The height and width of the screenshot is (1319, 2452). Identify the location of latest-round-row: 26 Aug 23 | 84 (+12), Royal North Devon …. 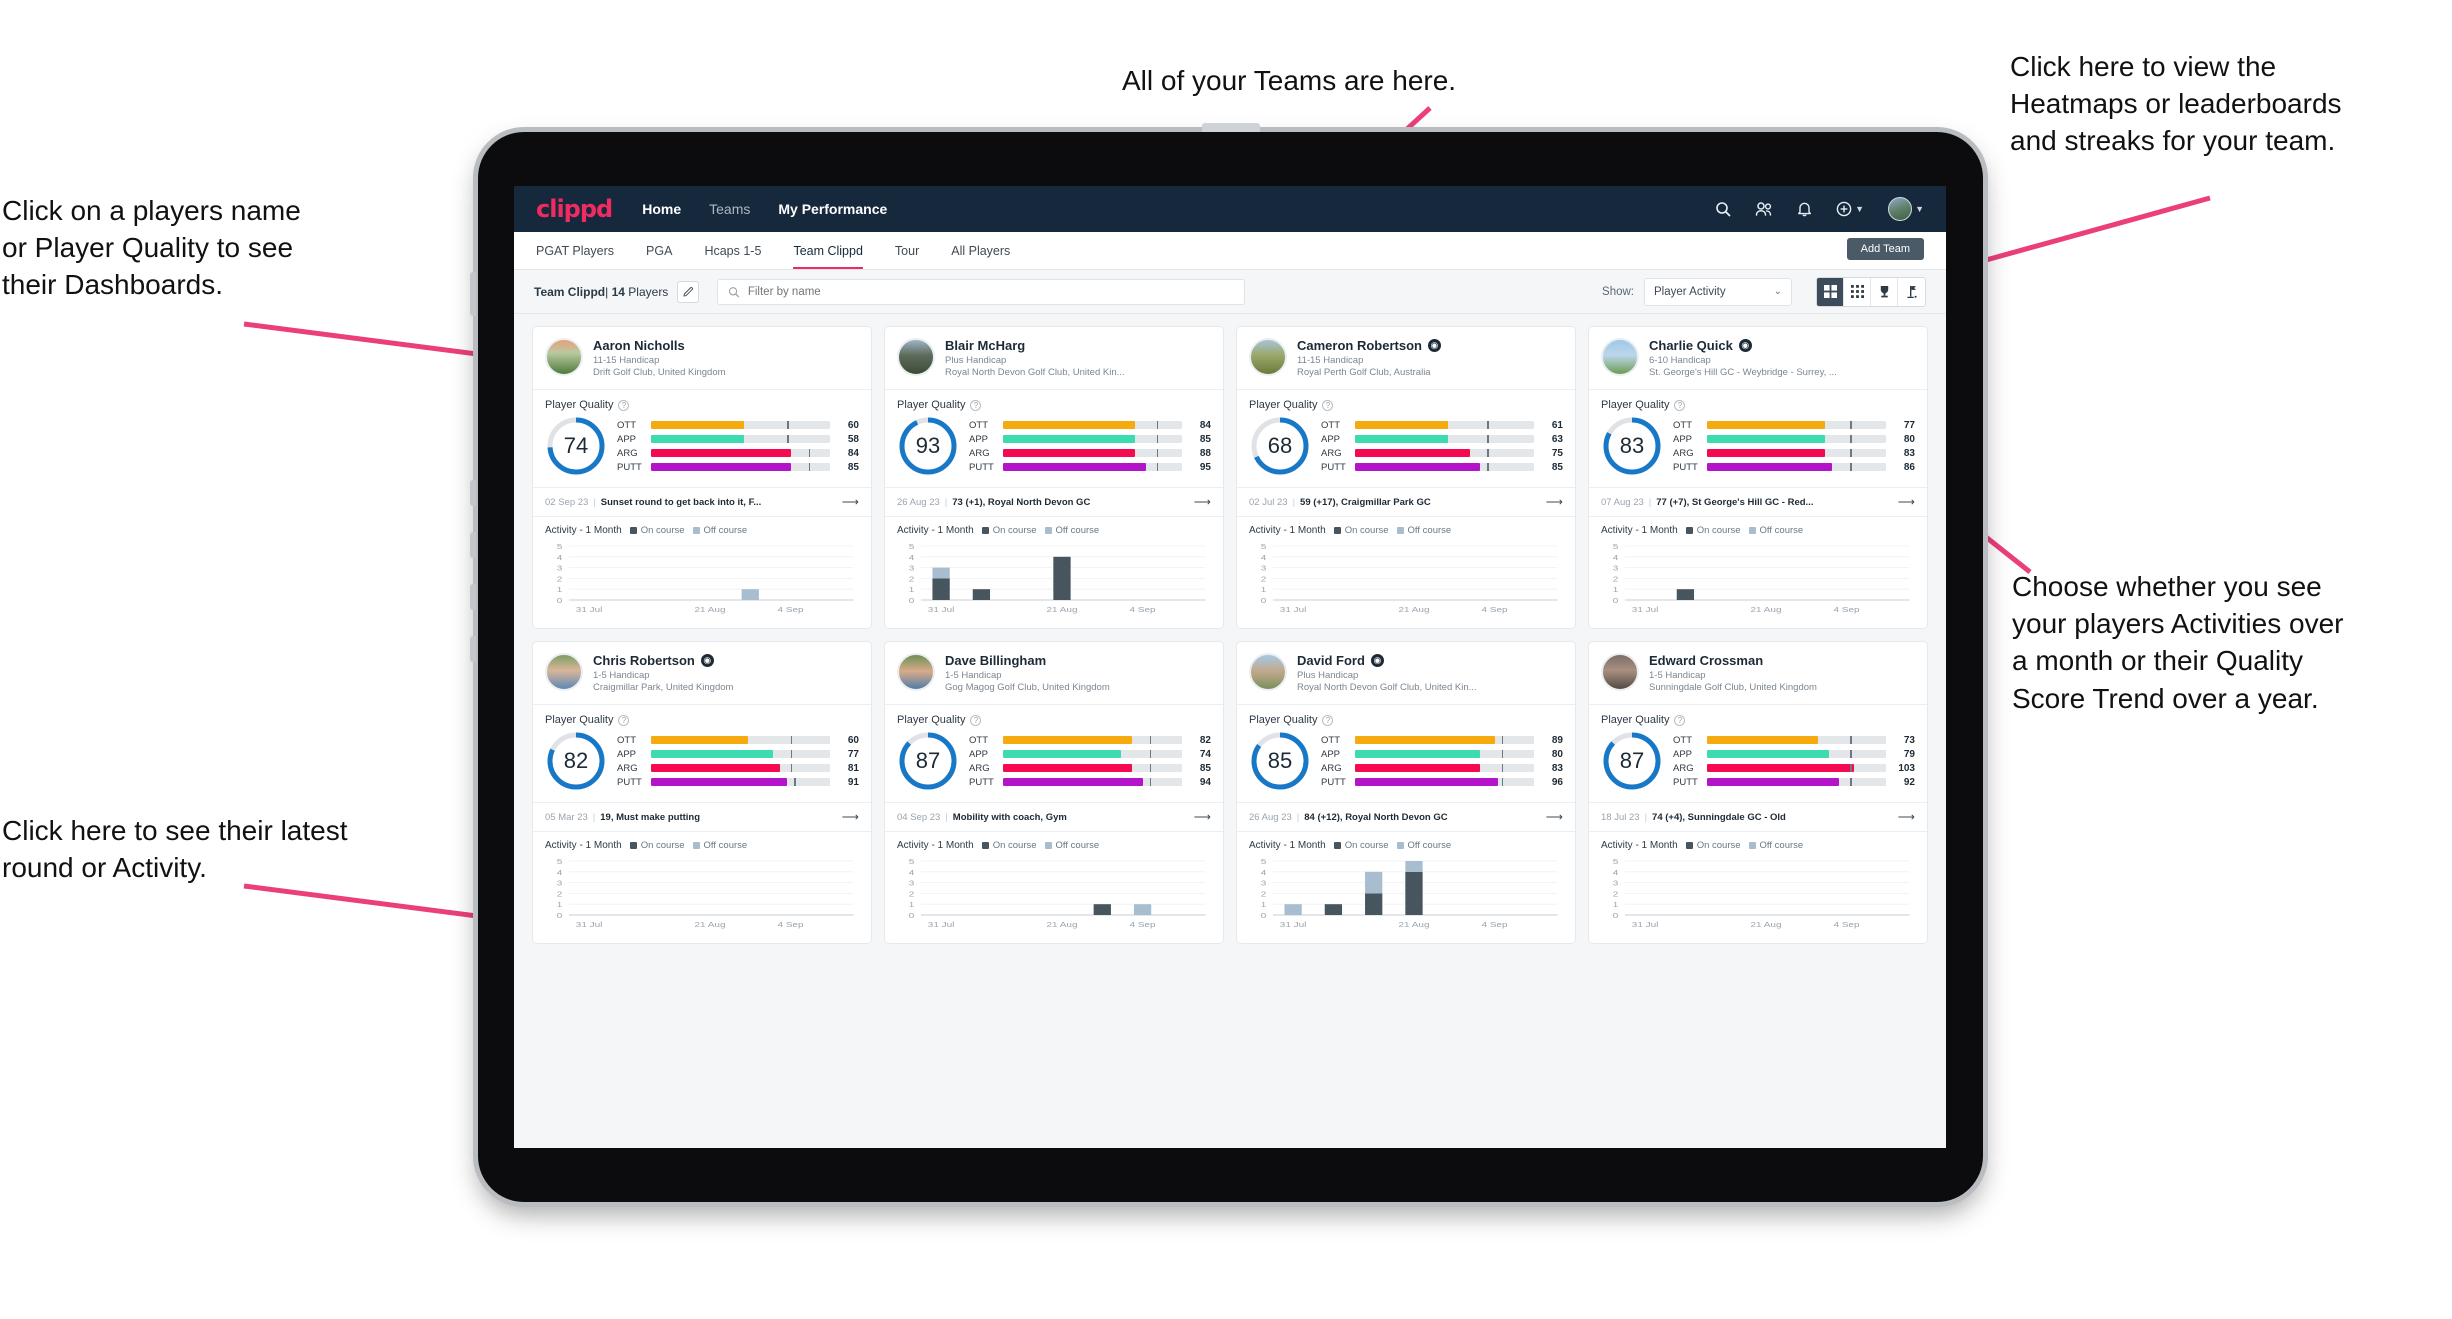
(1406, 817).